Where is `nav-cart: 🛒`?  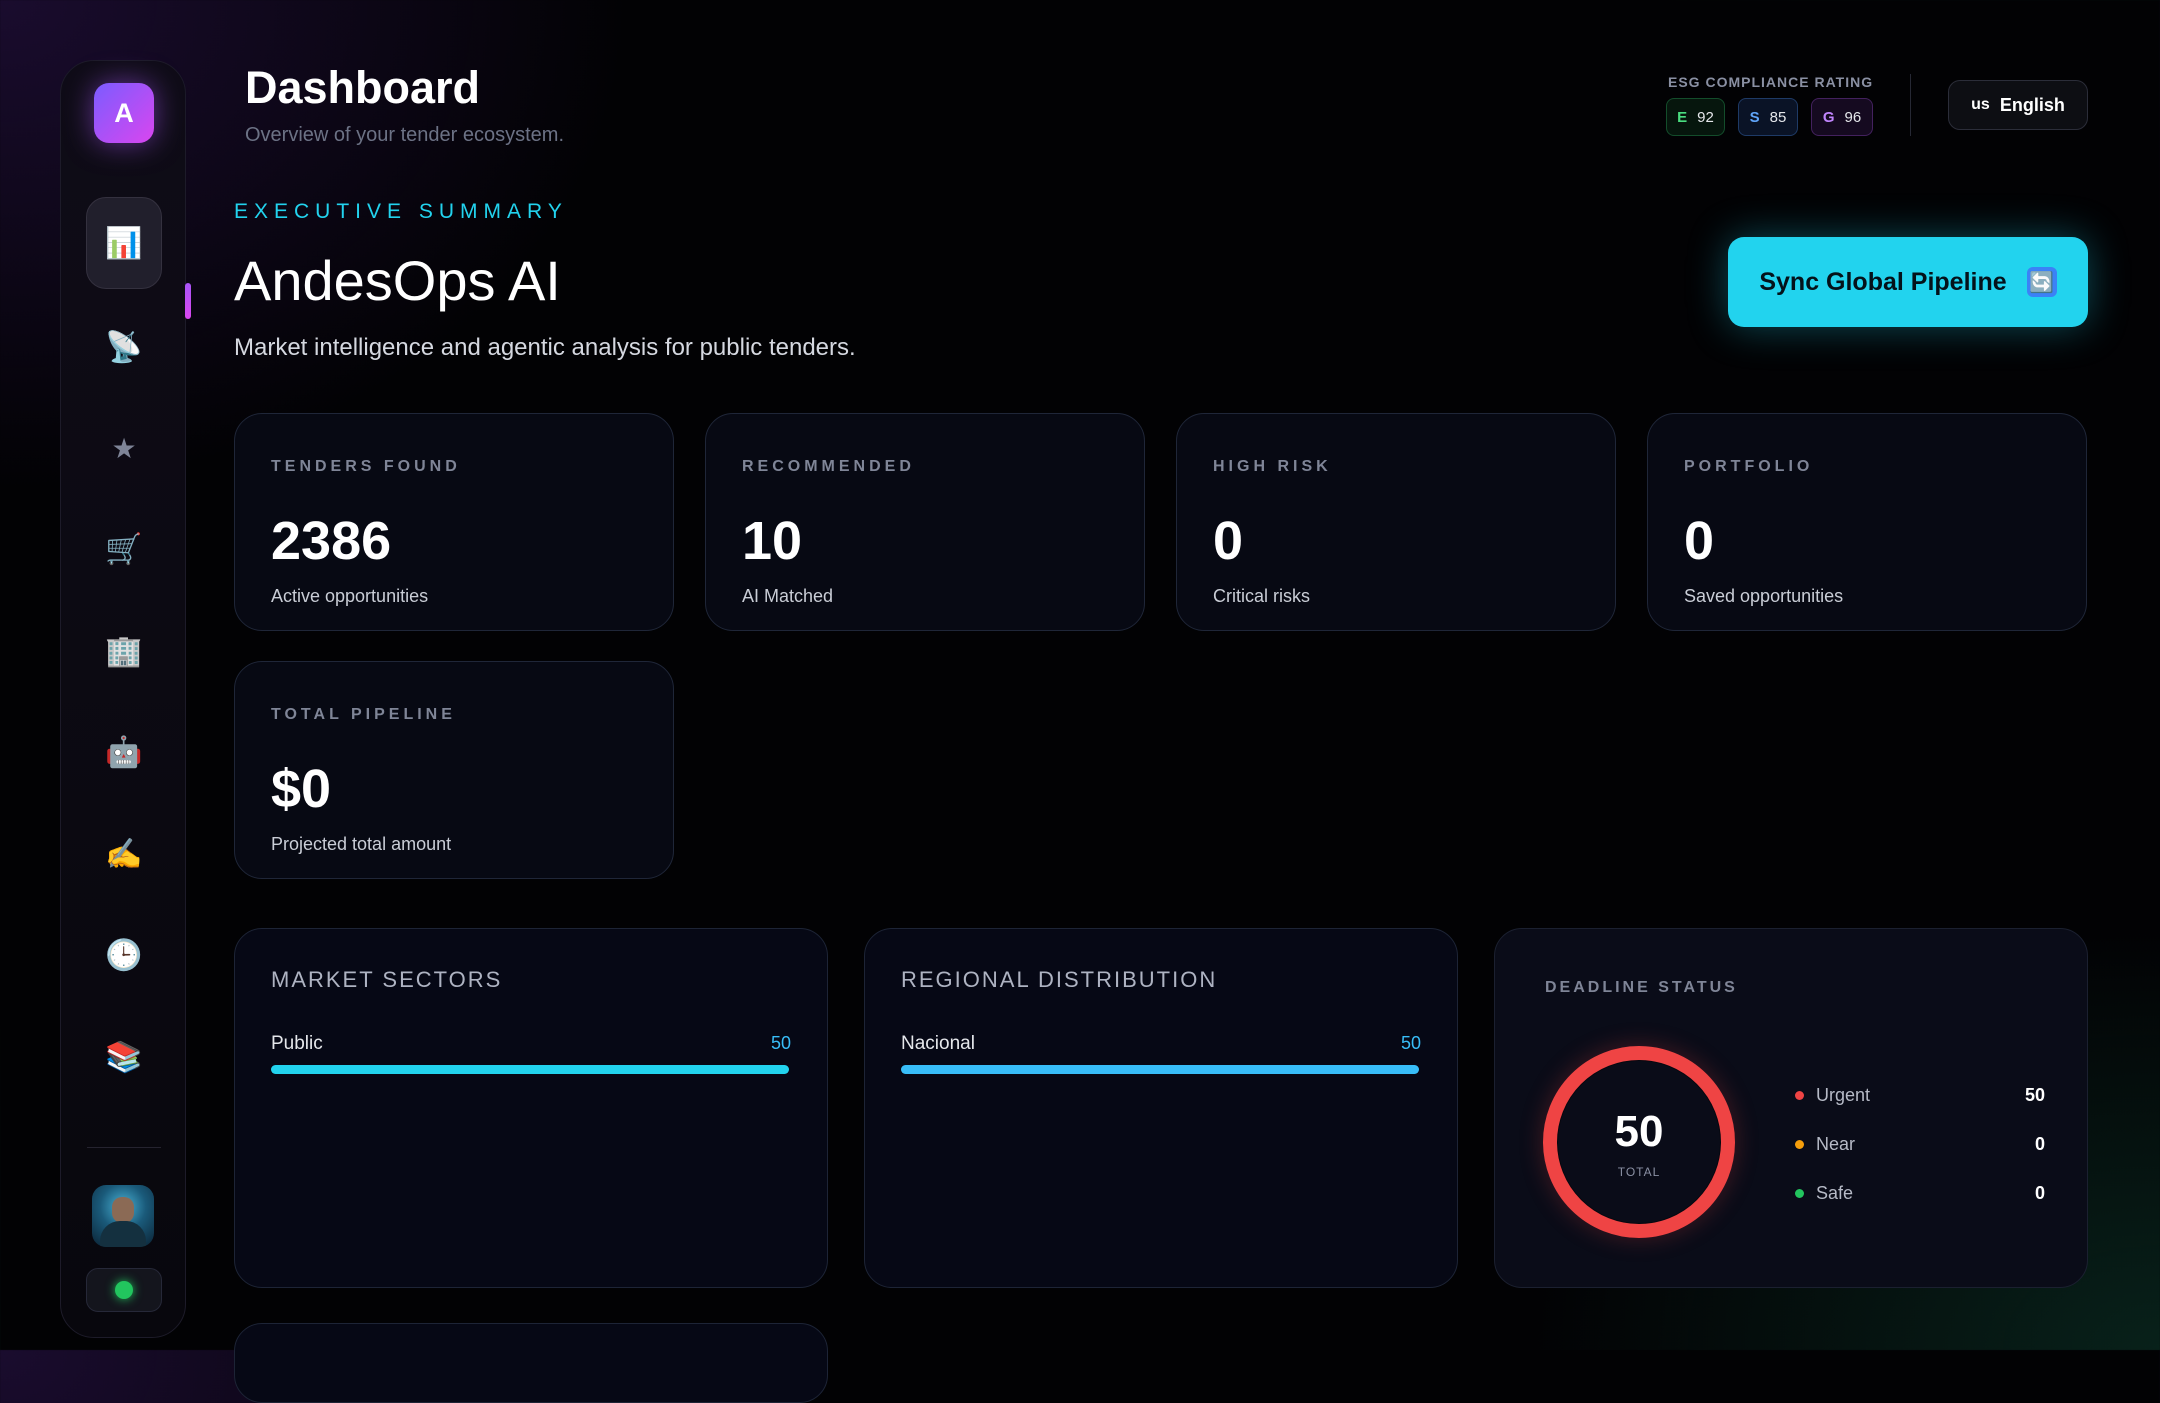 nav-cart: 🛒 is located at coordinates (124, 549).